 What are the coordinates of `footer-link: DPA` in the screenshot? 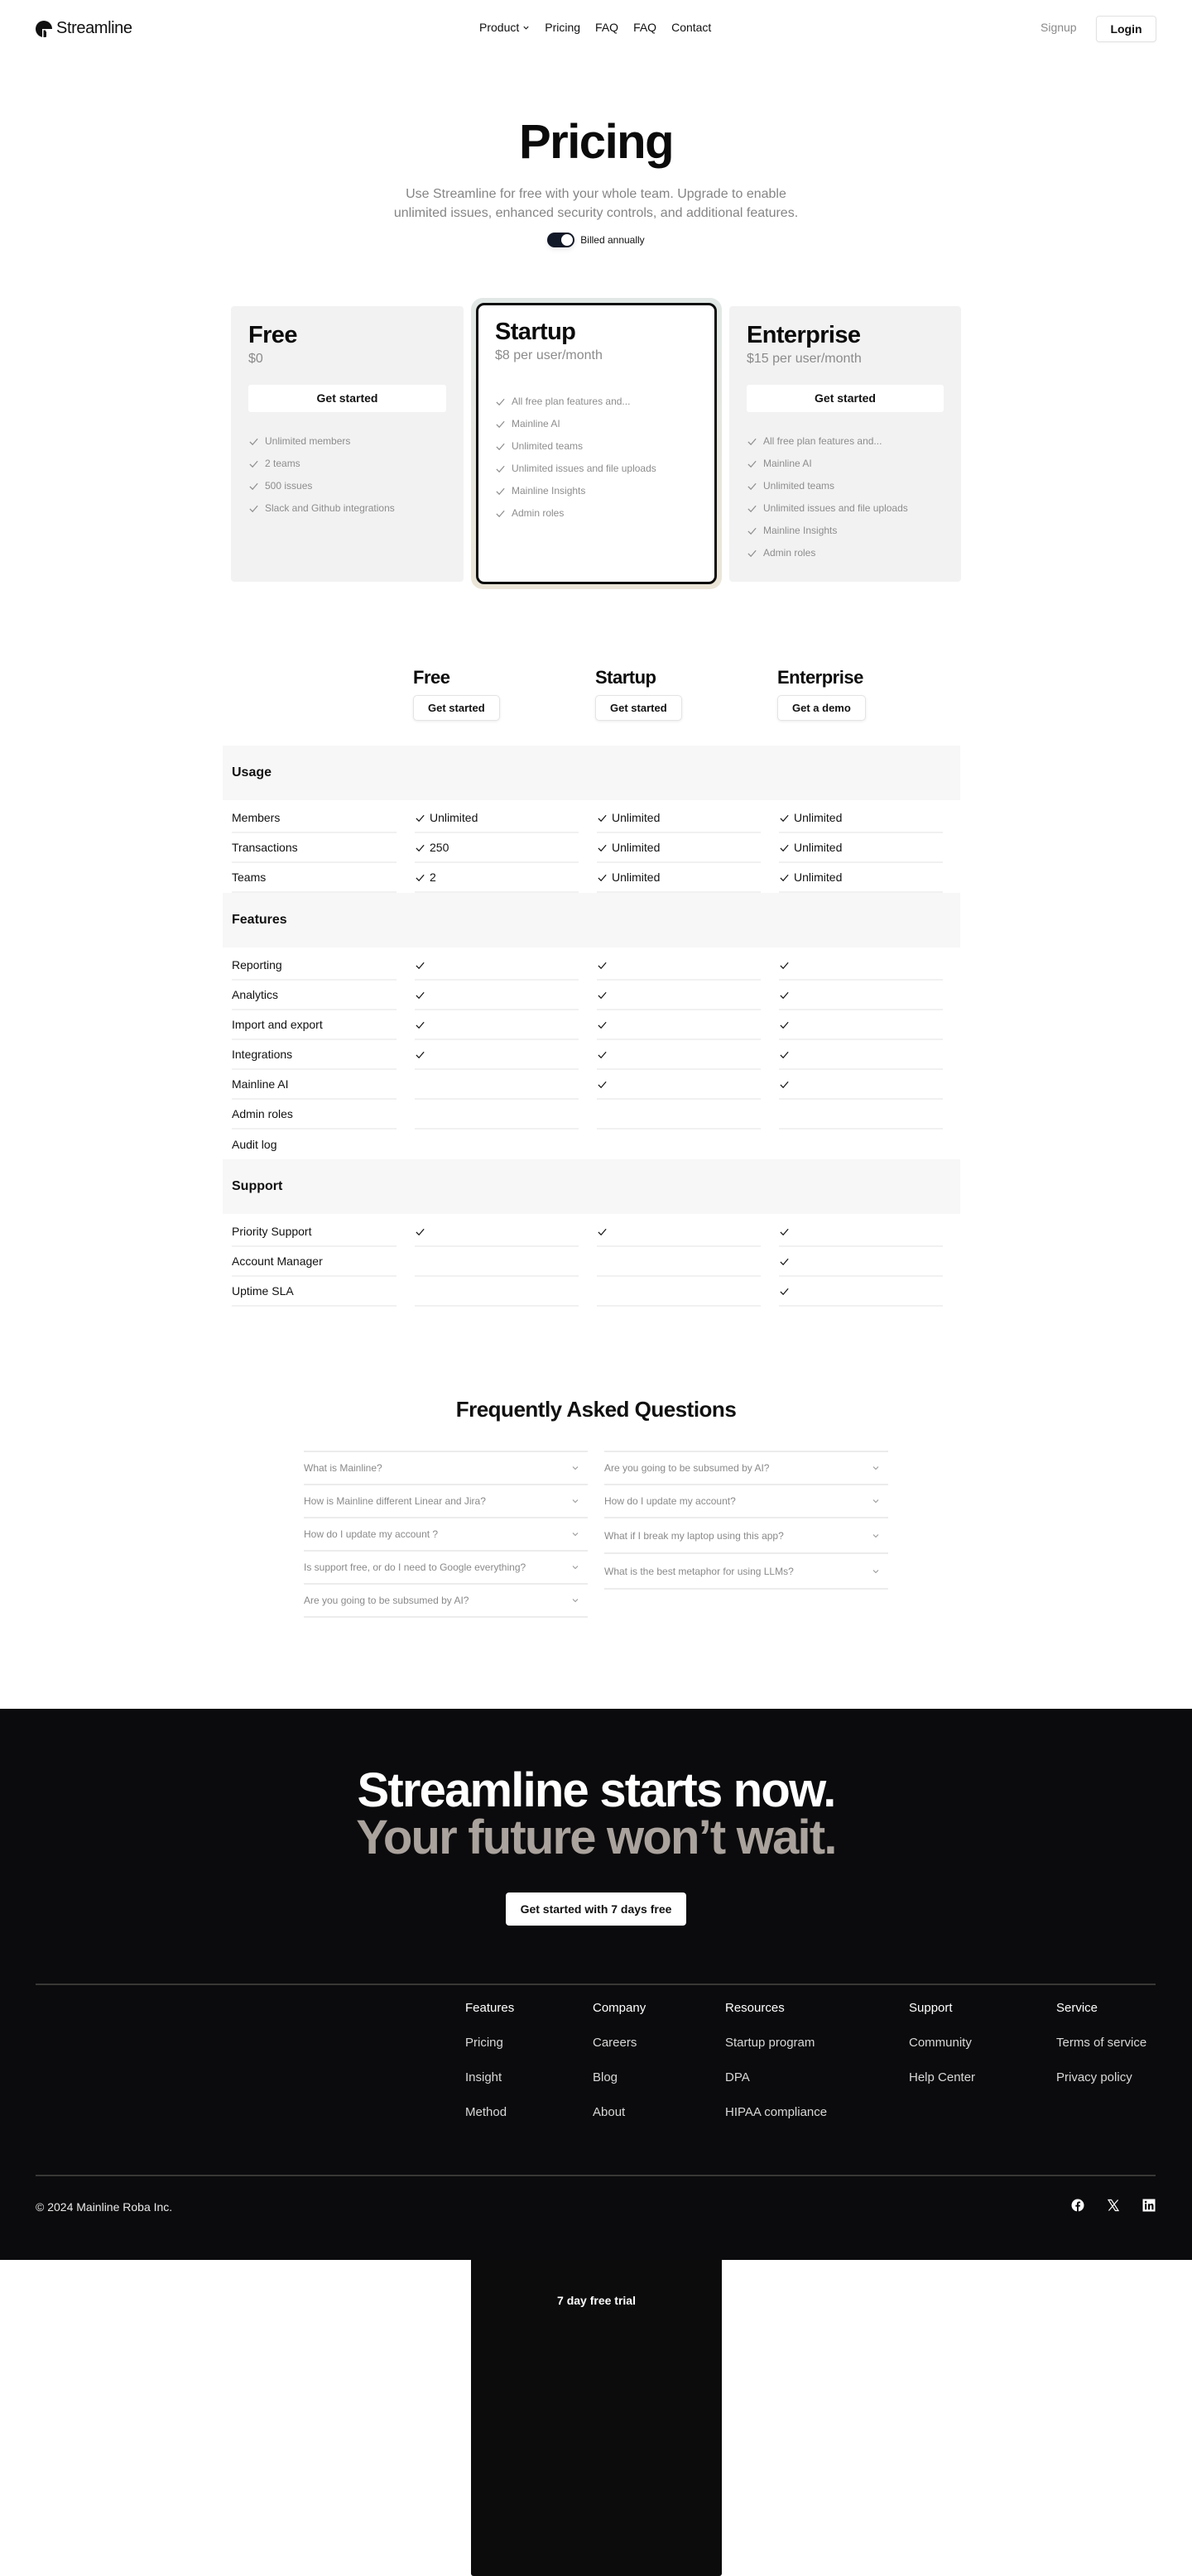 It's located at (776, 2079).